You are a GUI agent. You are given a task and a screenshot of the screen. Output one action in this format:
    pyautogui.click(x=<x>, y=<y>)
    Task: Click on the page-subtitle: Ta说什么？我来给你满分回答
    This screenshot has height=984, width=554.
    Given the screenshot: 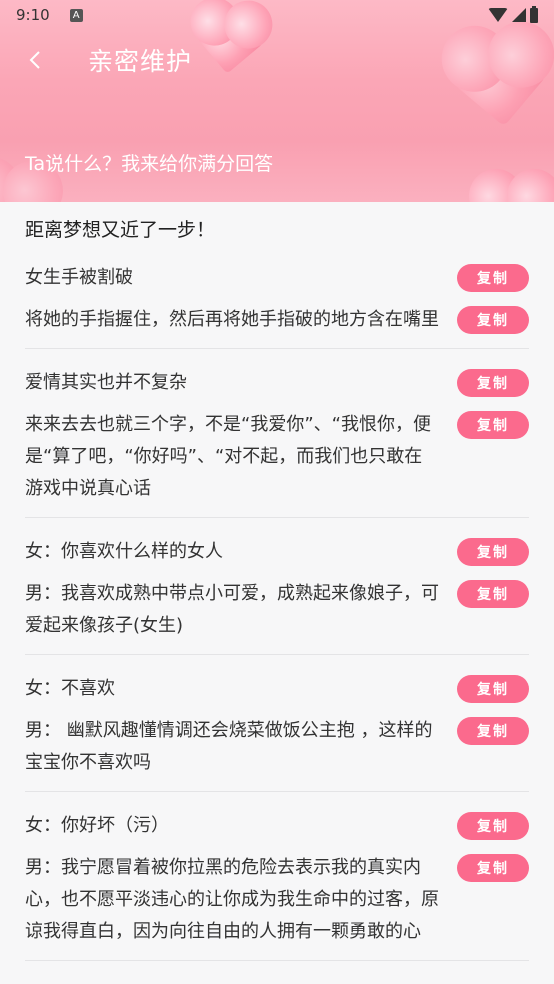 What is the action you would take?
    pyautogui.click(x=149, y=164)
    